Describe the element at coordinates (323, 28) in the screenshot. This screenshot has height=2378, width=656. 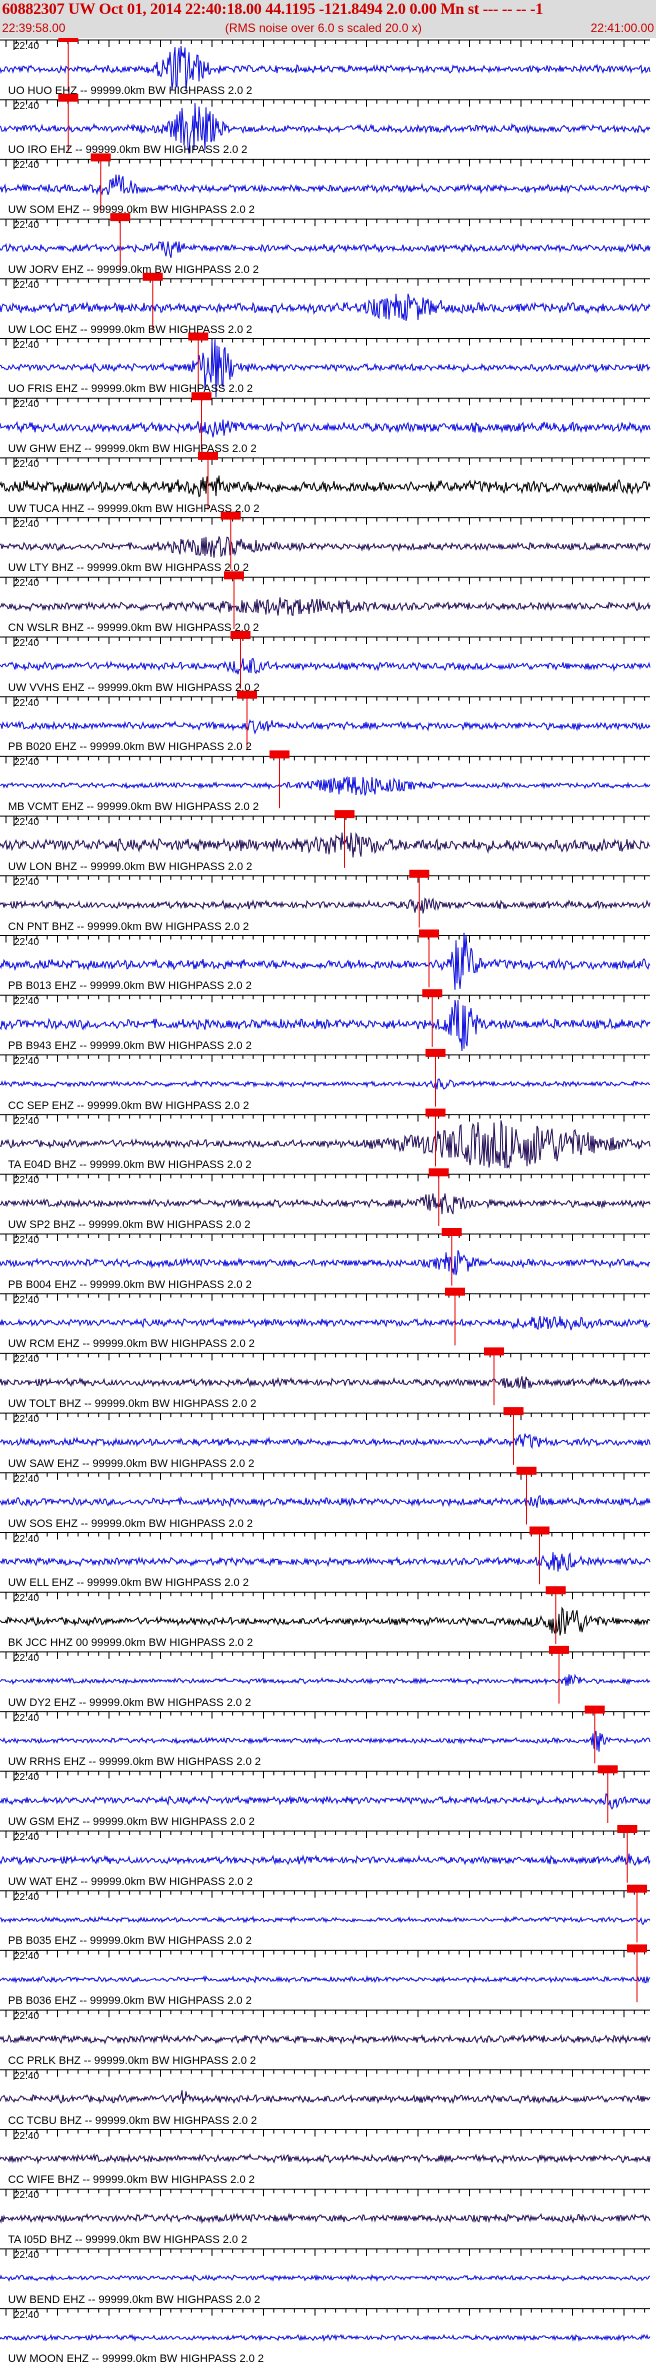
I see `rms-note: (RMS noise over 6.0 s scaled 20.0 x)` at that location.